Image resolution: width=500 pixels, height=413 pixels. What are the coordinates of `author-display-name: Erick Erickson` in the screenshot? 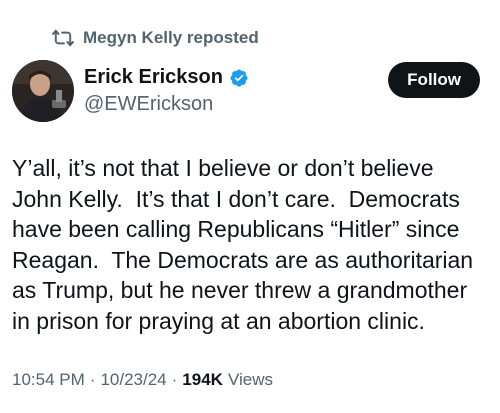 It's located at (153, 77).